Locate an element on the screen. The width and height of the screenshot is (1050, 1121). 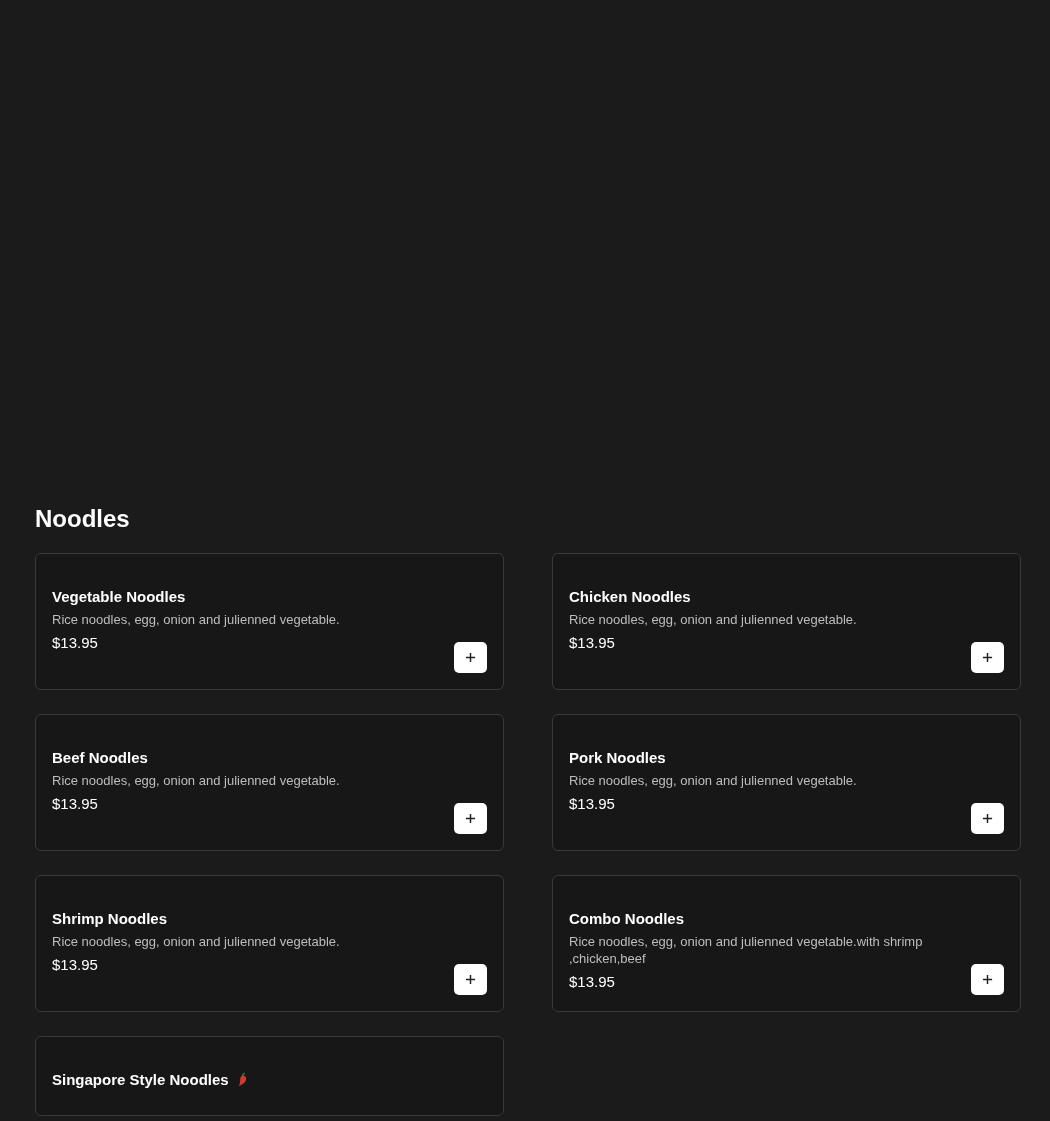
item-name: Shrimp Noodles is located at coordinates (109, 918).